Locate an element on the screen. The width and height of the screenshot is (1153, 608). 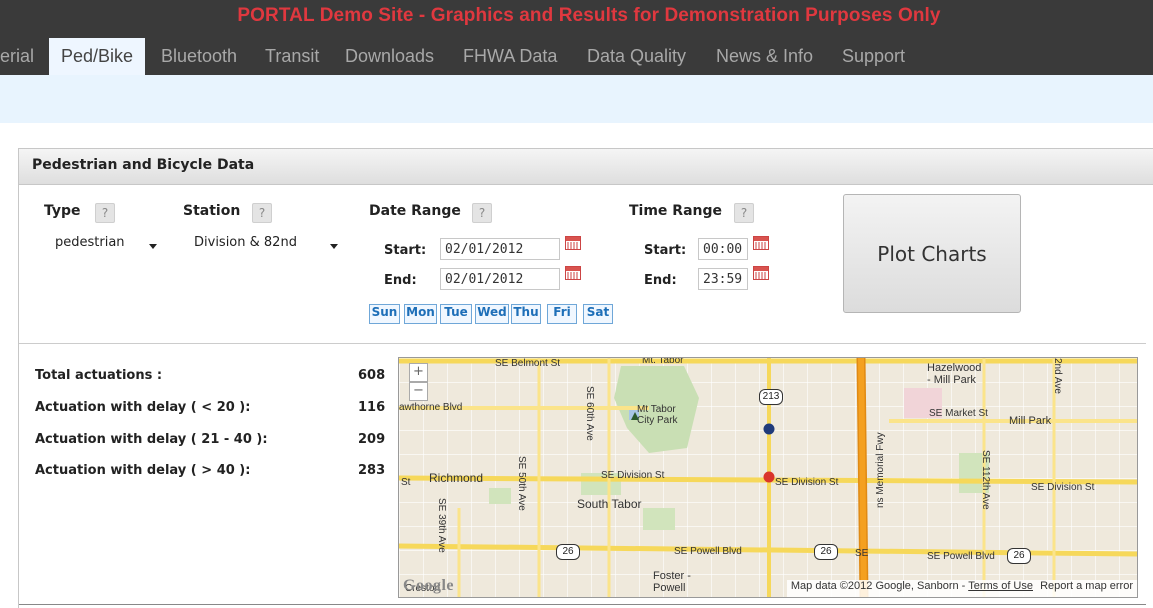
stat-label-total: Total actuations : is located at coordinates (99, 375).